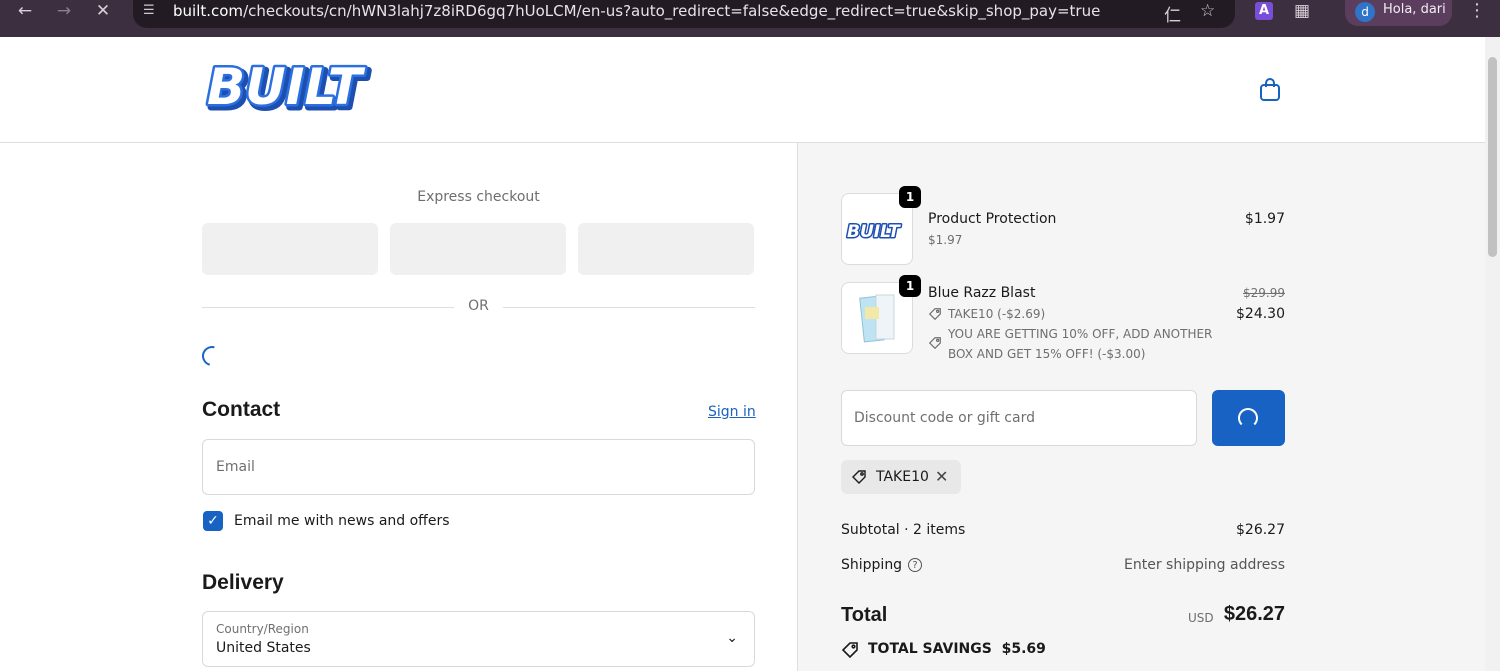 The width and height of the screenshot is (1500, 671). What do you see at coordinates (1492, 157) in the screenshot?
I see `scrollbar-thumb` at bounding box center [1492, 157].